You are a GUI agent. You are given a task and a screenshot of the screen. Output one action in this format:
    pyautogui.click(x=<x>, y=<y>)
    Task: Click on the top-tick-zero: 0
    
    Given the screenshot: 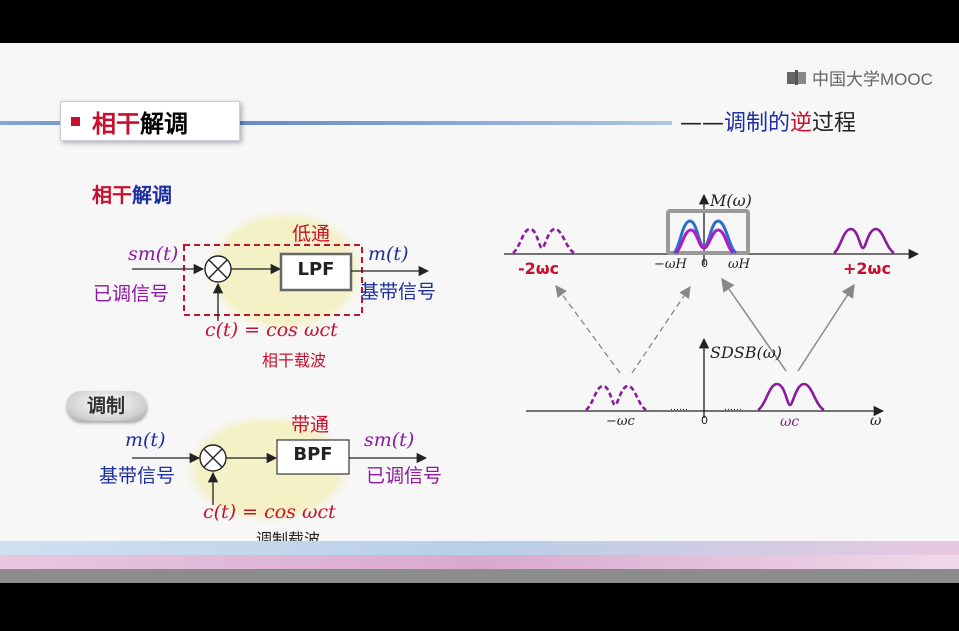 What is the action you would take?
    pyautogui.click(x=704, y=263)
    